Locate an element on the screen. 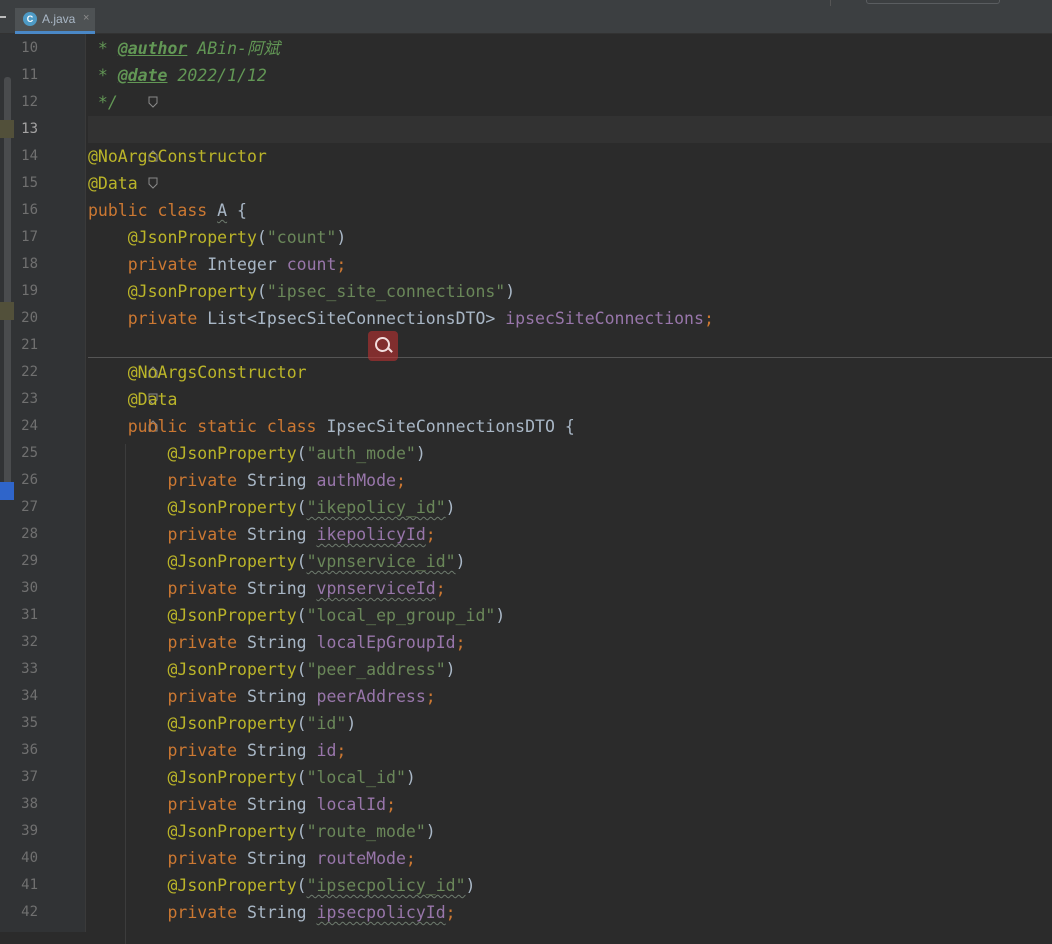  code-token: public static class is located at coordinates (227, 426).